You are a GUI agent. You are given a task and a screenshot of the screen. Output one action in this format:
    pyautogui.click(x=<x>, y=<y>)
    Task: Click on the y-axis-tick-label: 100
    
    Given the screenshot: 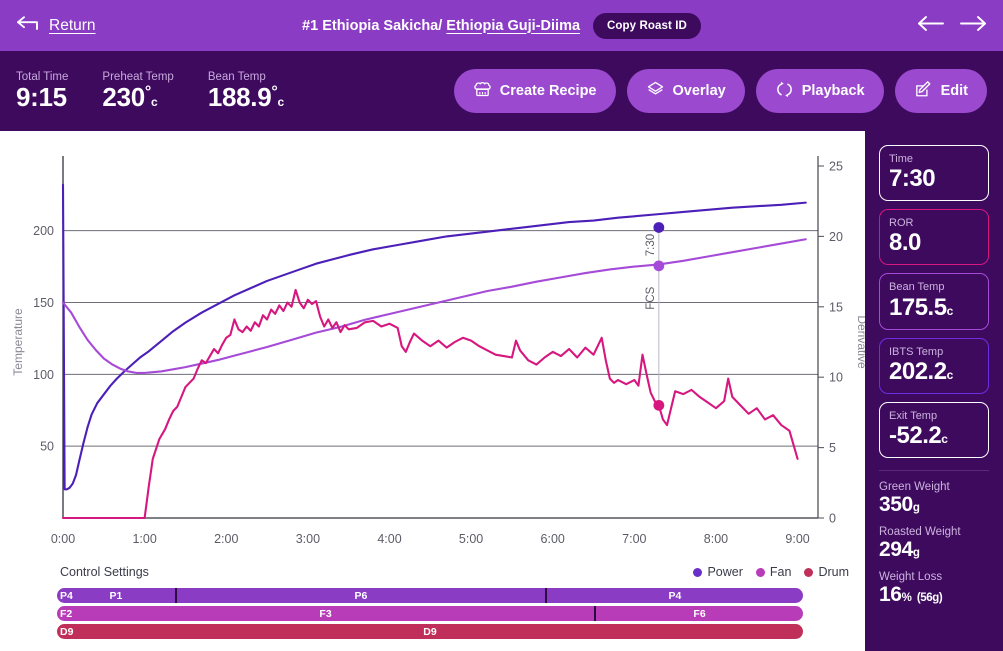 What is the action you would take?
    pyautogui.click(x=43, y=375)
    